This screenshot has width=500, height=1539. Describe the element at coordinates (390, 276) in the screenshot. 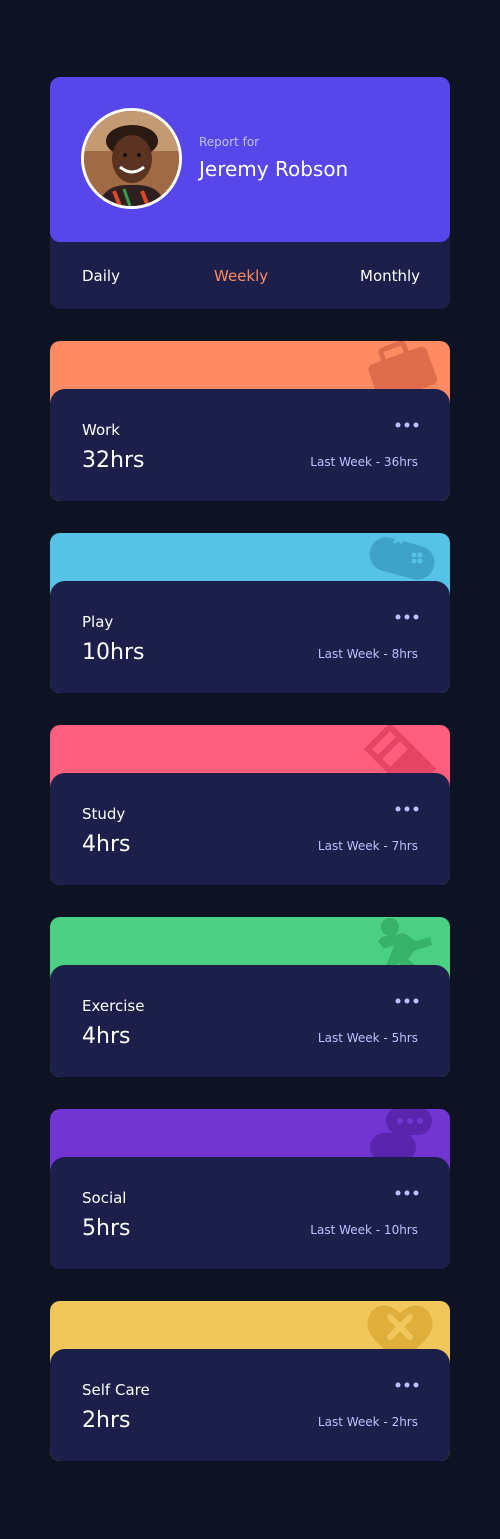

I see `tab-monthly: Monthly` at that location.